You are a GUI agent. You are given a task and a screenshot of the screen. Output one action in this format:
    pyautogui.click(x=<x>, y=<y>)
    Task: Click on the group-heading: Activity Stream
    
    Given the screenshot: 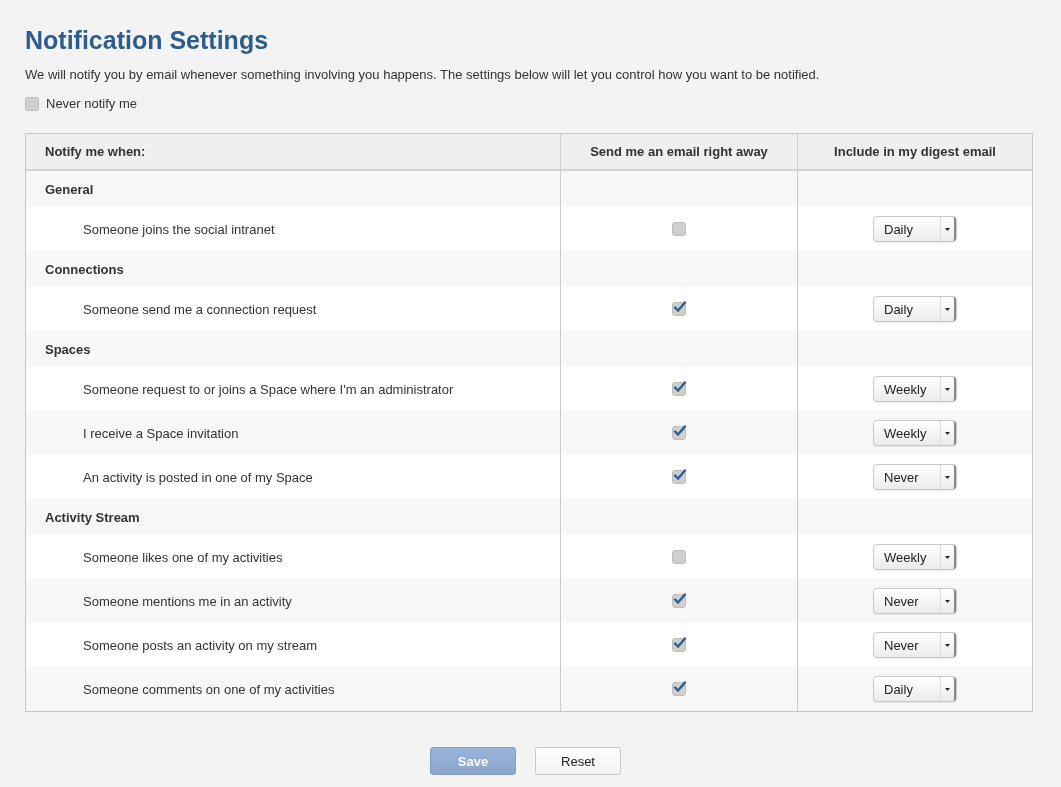 What is the action you would take?
    pyautogui.click(x=92, y=517)
    